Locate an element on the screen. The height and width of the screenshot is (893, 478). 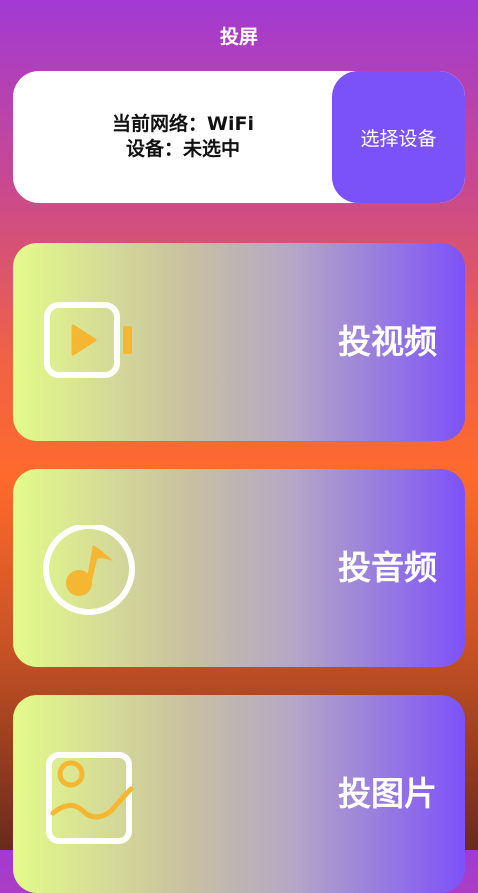
select-device-button: 选择设备 is located at coordinates (398, 137).